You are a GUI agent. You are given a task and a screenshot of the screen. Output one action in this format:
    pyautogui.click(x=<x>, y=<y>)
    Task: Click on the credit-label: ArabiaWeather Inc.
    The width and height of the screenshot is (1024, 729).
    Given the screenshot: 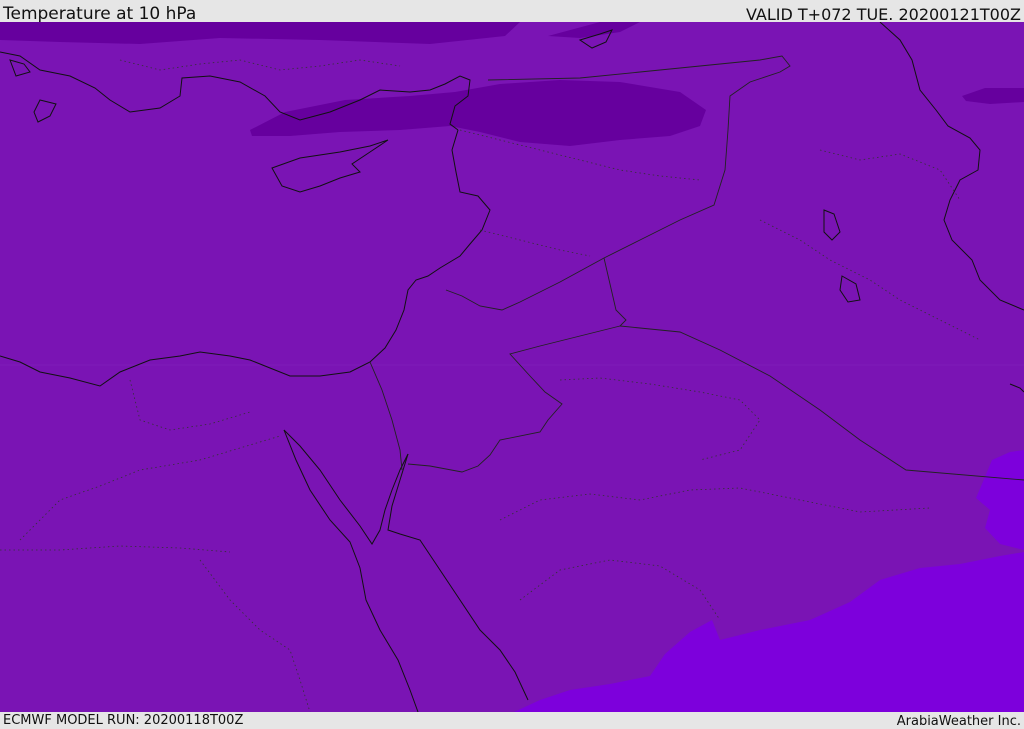 What is the action you would take?
    pyautogui.click(x=958, y=721)
    